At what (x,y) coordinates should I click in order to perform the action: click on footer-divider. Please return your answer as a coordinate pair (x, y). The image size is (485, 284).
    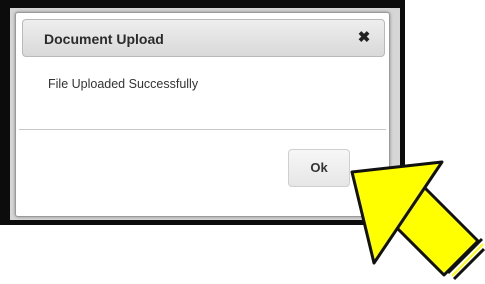
    Looking at the image, I should click on (202, 129).